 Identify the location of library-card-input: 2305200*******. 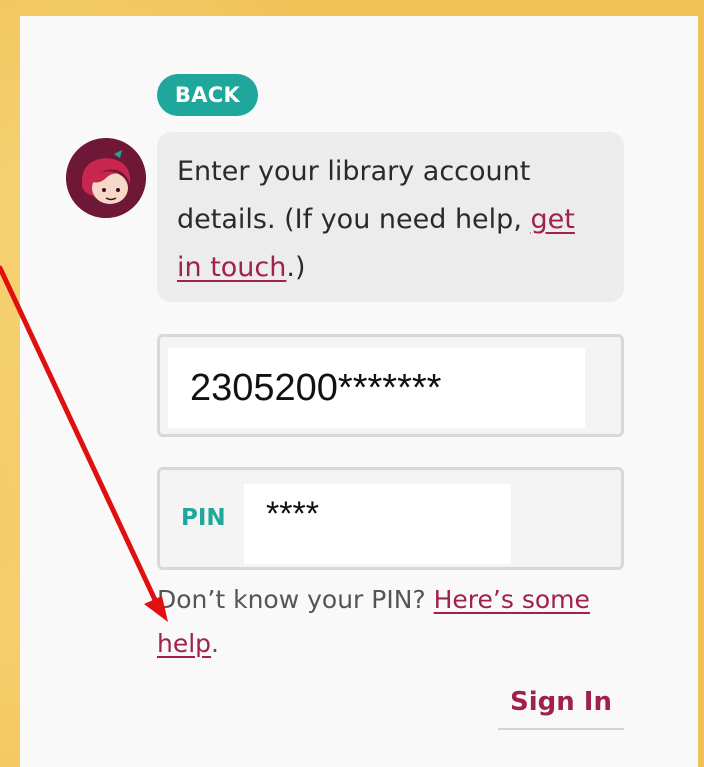
(376, 388).